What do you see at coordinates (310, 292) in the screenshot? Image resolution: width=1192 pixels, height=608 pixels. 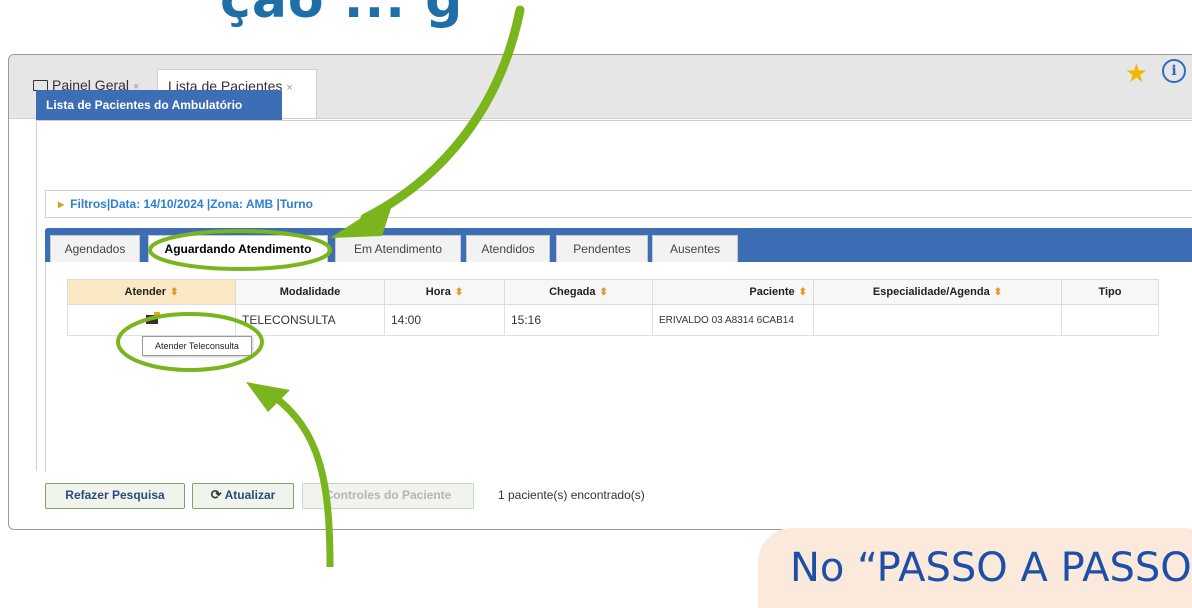 I see `column-header-modalidade: Modalidade` at bounding box center [310, 292].